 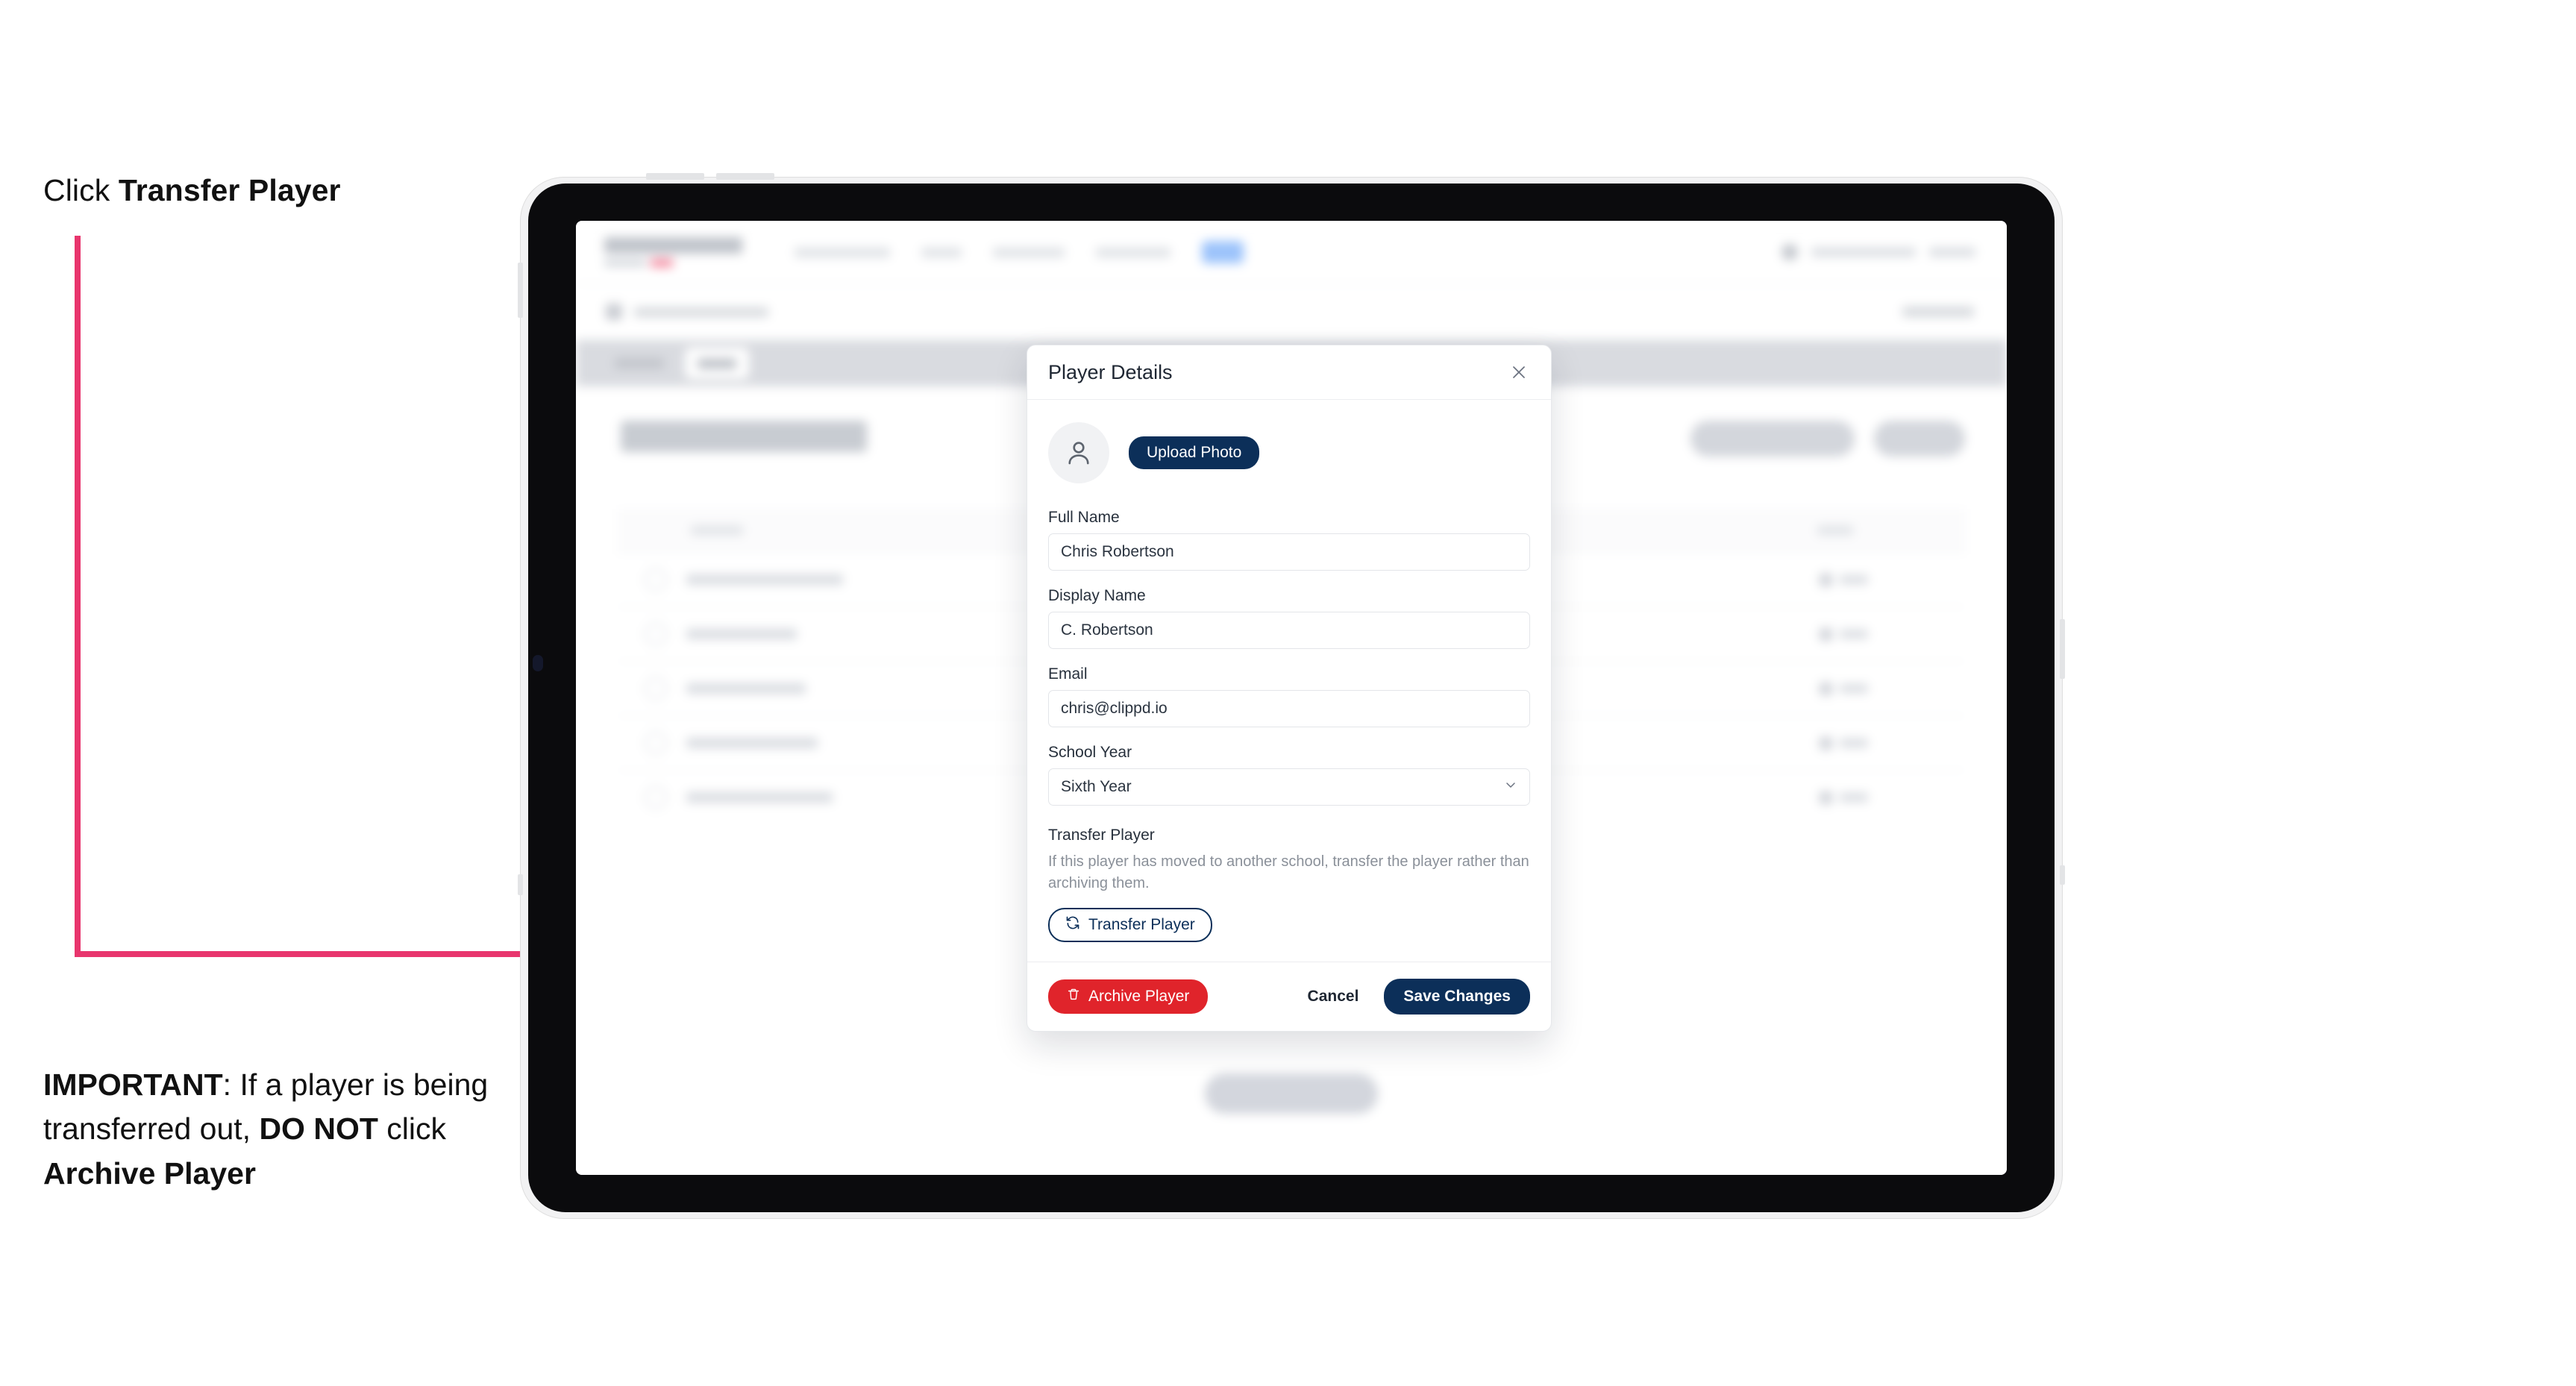 I want to click on school-year-select-wrapper, so click(x=1289, y=787).